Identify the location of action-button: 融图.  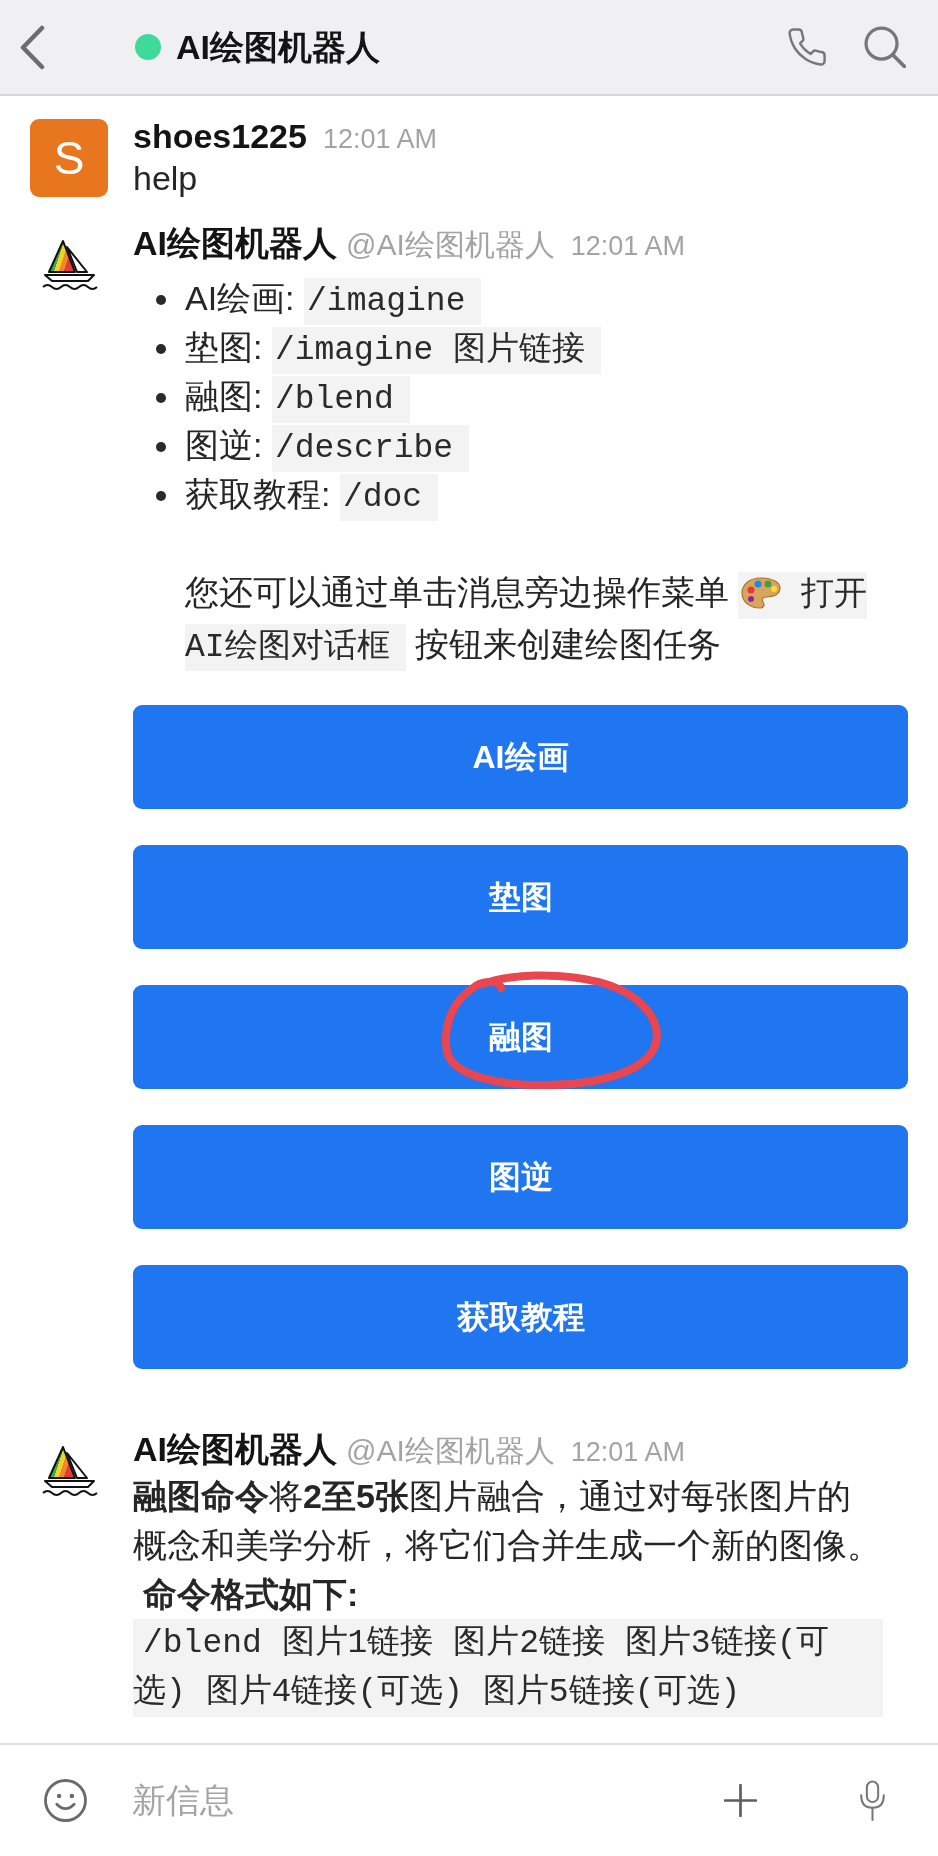
(520, 1037).